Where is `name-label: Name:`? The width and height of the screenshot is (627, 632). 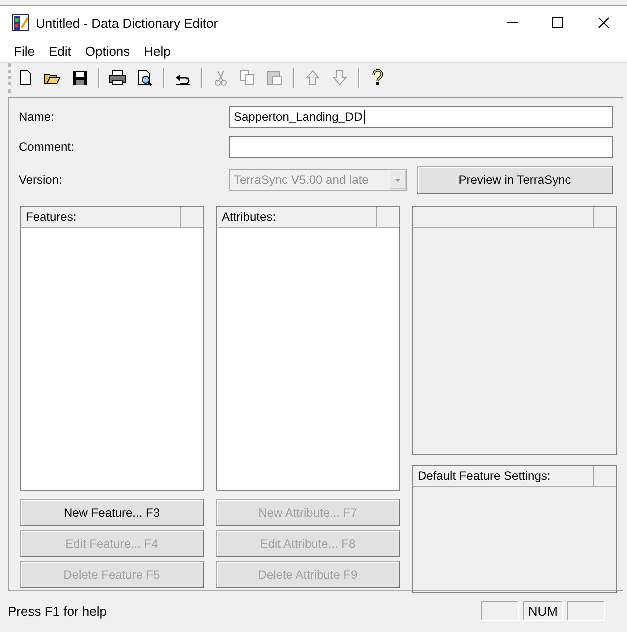 name-label: Name: is located at coordinates (37, 117).